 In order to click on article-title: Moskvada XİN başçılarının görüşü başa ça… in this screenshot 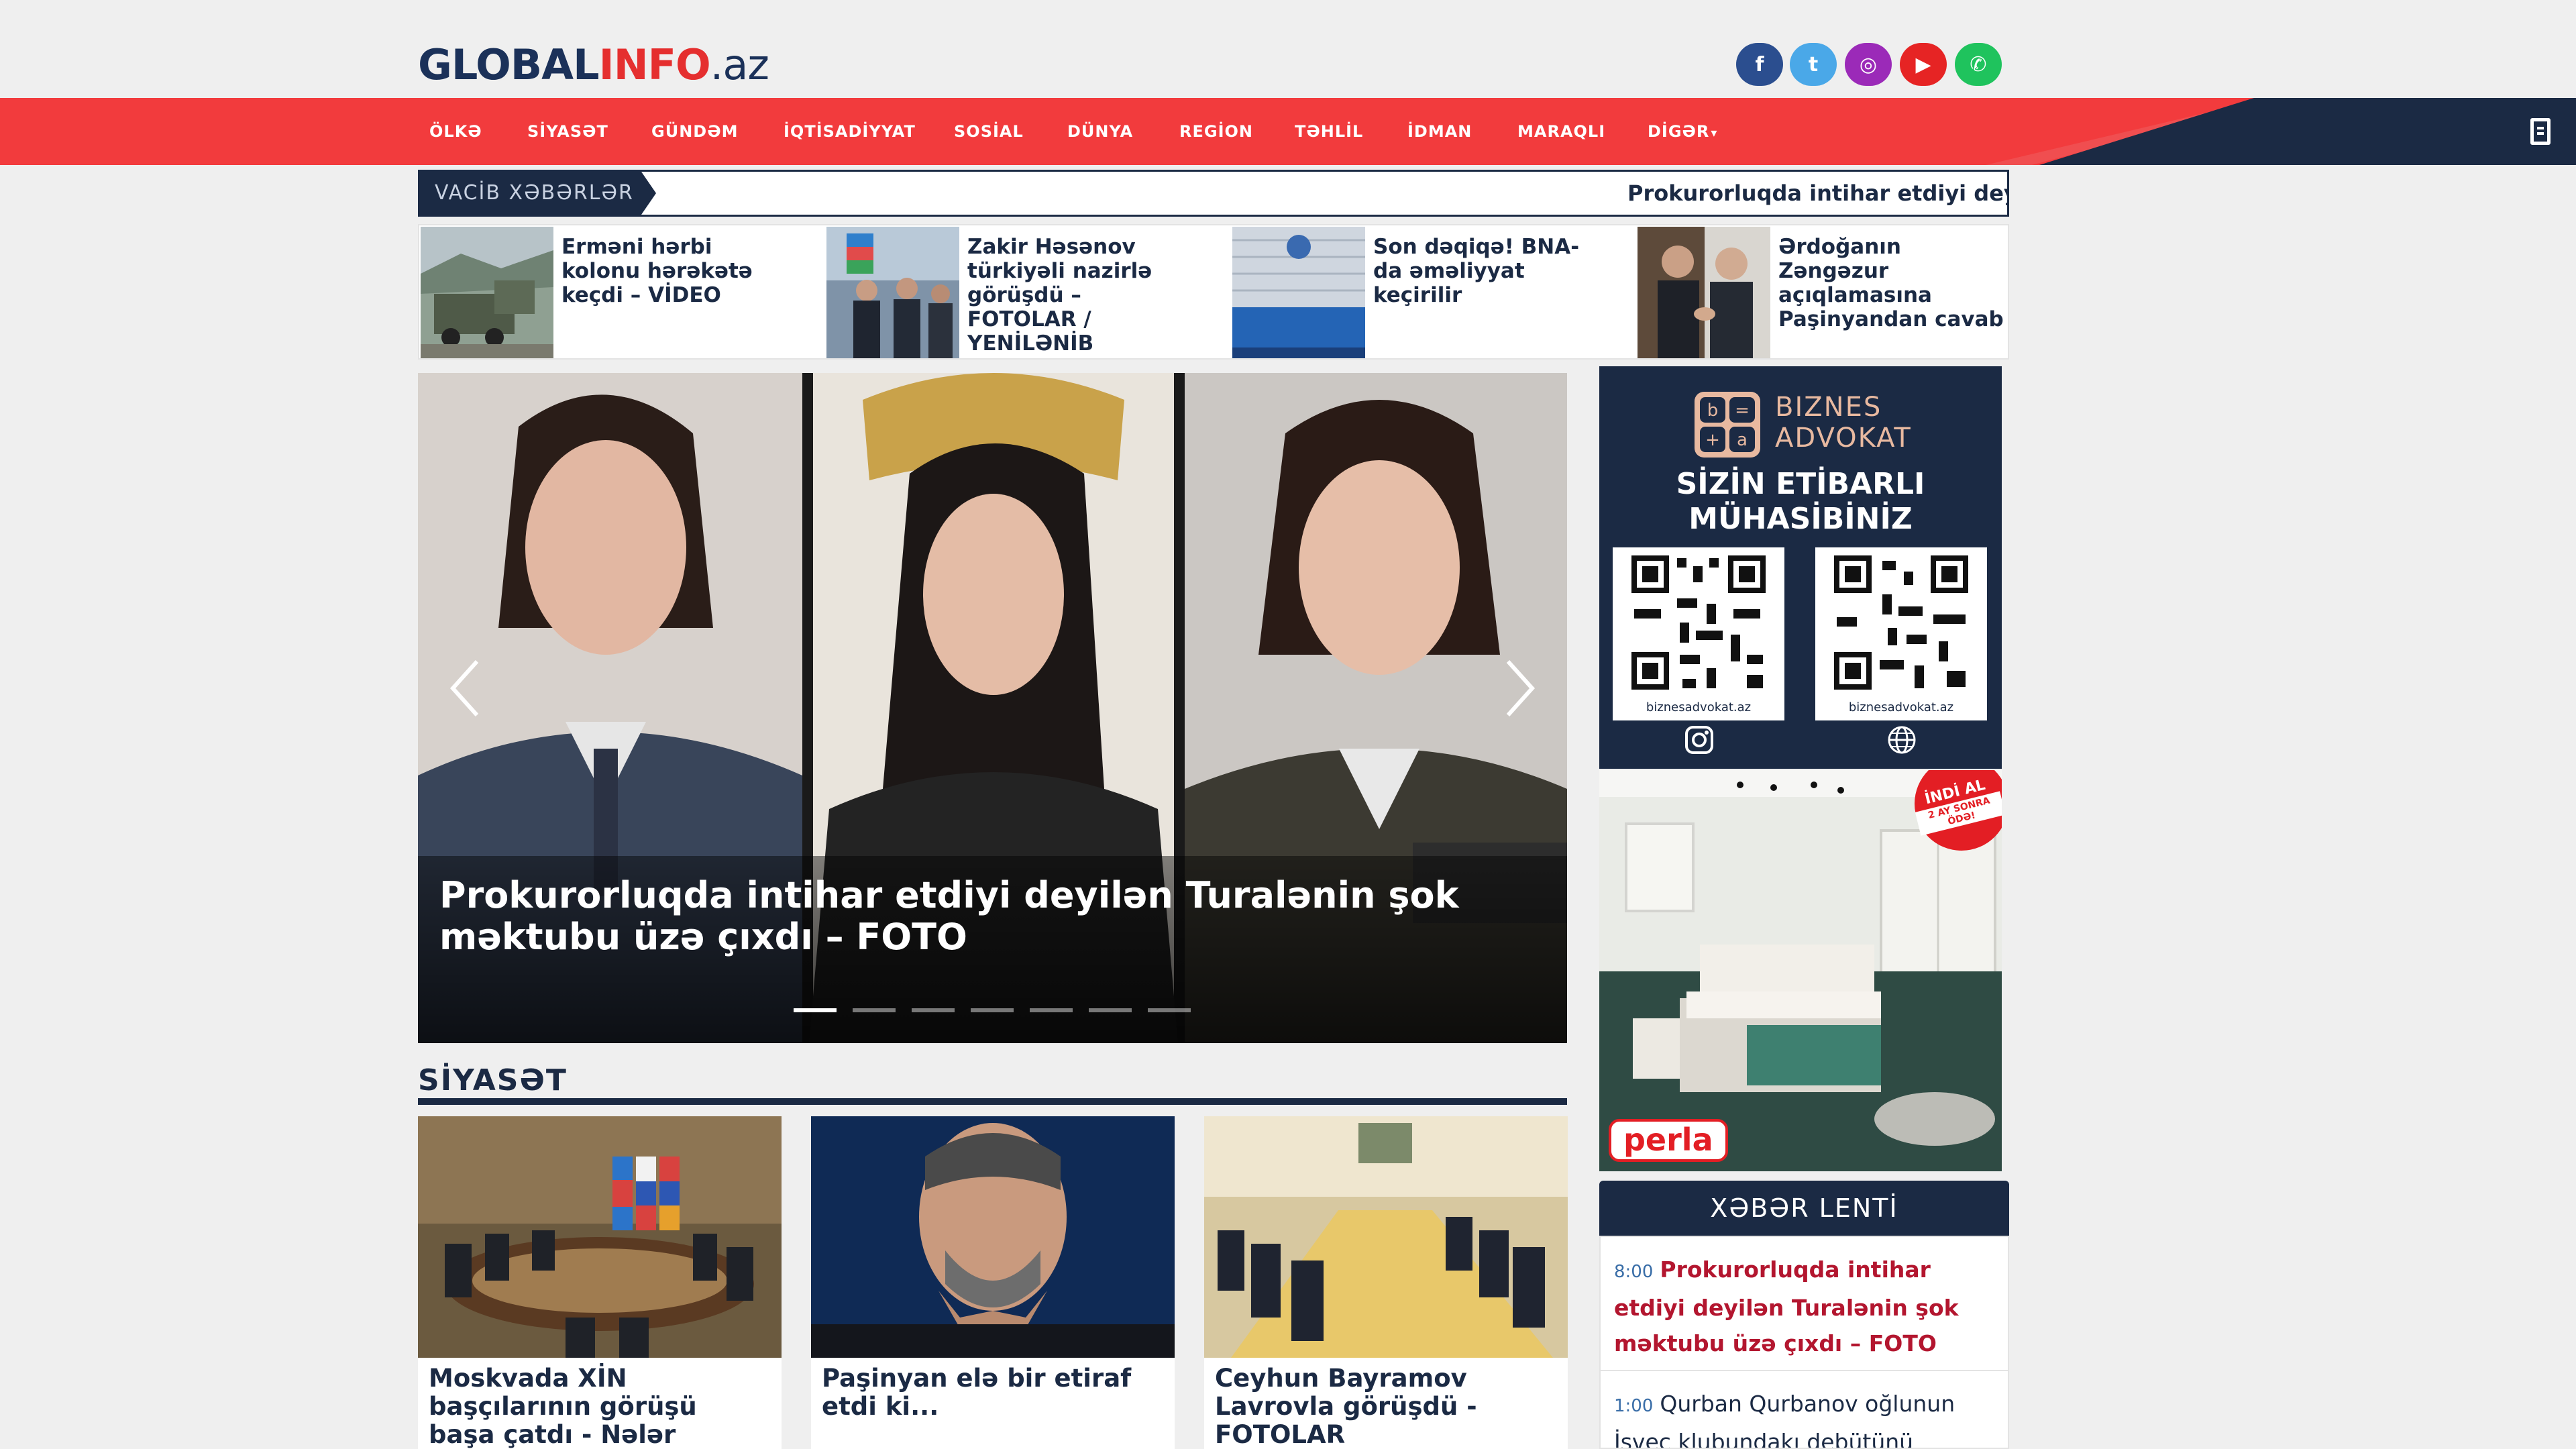, I will do `click(600, 1406)`.